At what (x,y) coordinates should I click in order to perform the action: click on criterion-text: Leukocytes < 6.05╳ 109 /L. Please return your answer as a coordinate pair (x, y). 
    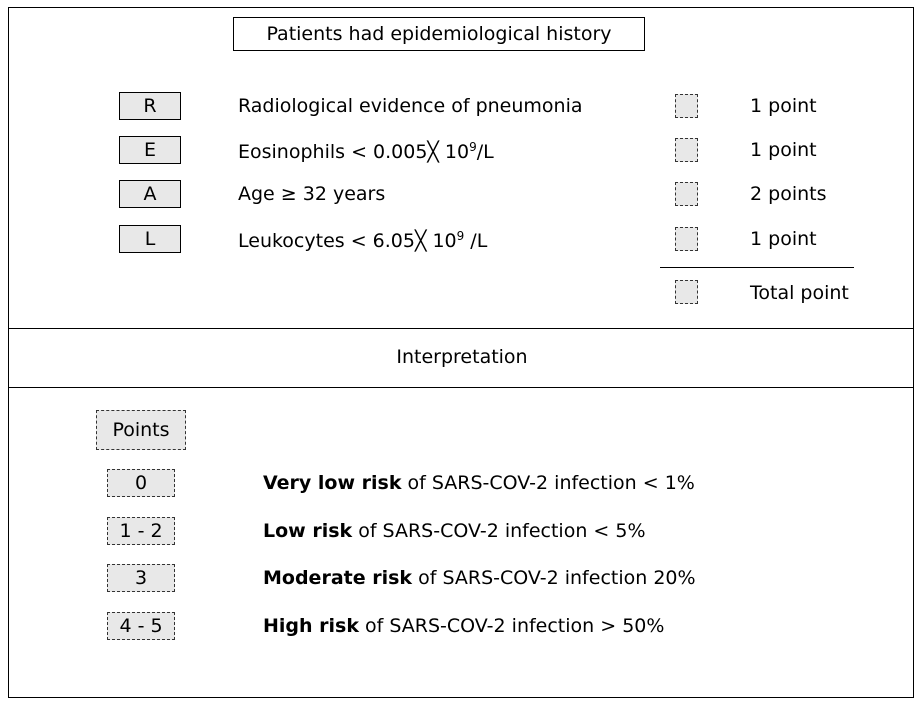
    Looking at the image, I should click on (362, 240).